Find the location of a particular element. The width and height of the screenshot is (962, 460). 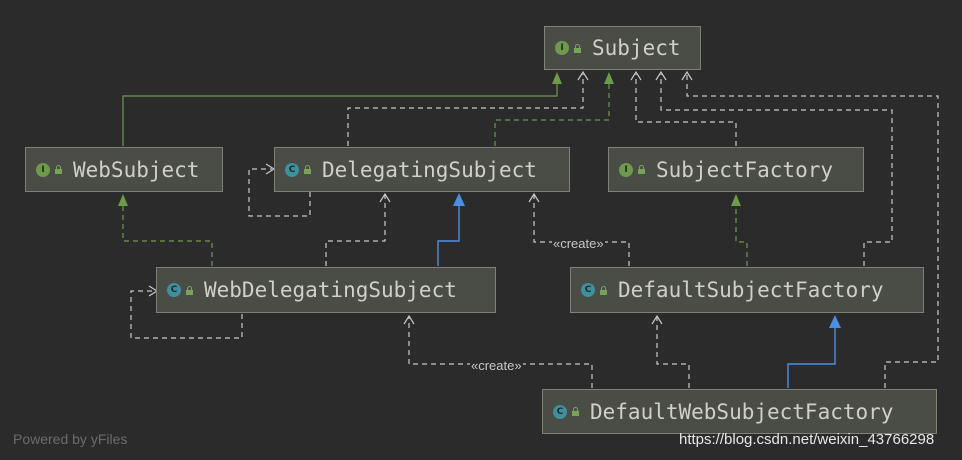

node-web-subject: I WebSubject is located at coordinates (124, 169).